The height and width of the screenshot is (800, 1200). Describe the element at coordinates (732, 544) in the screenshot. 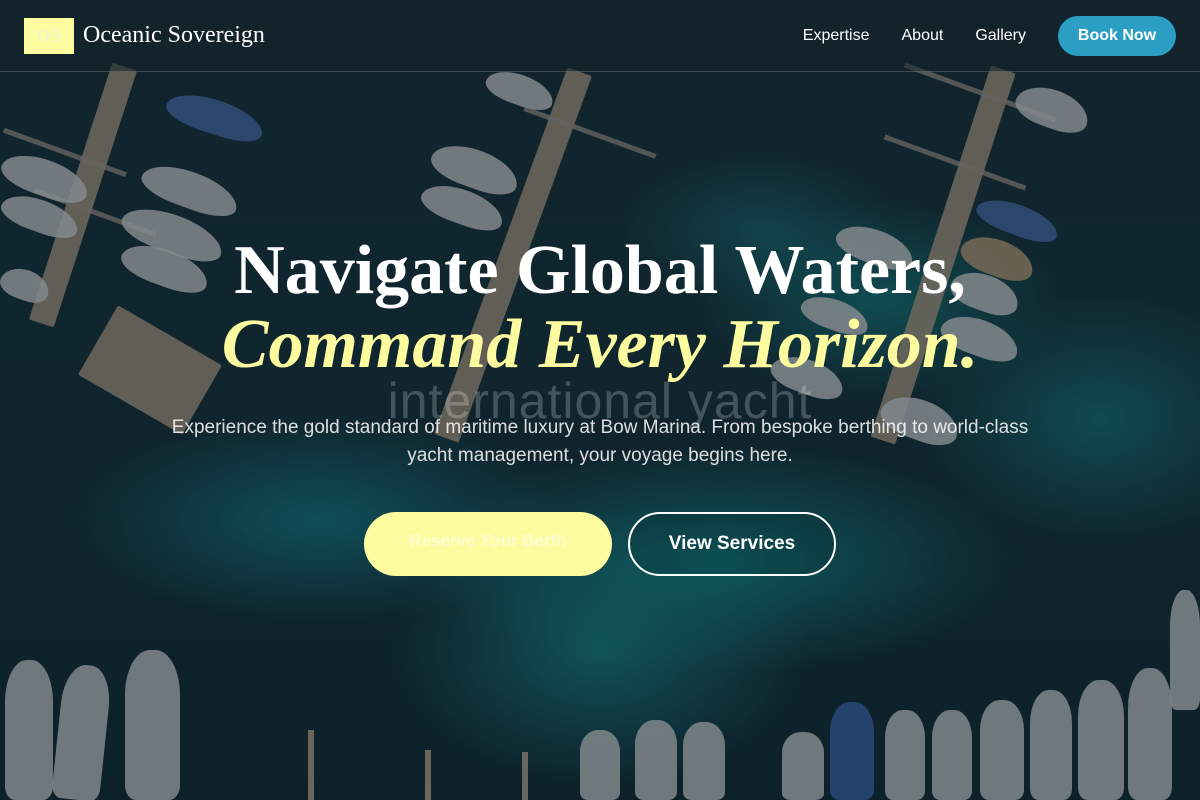

I see `view-services-button: View Services` at that location.